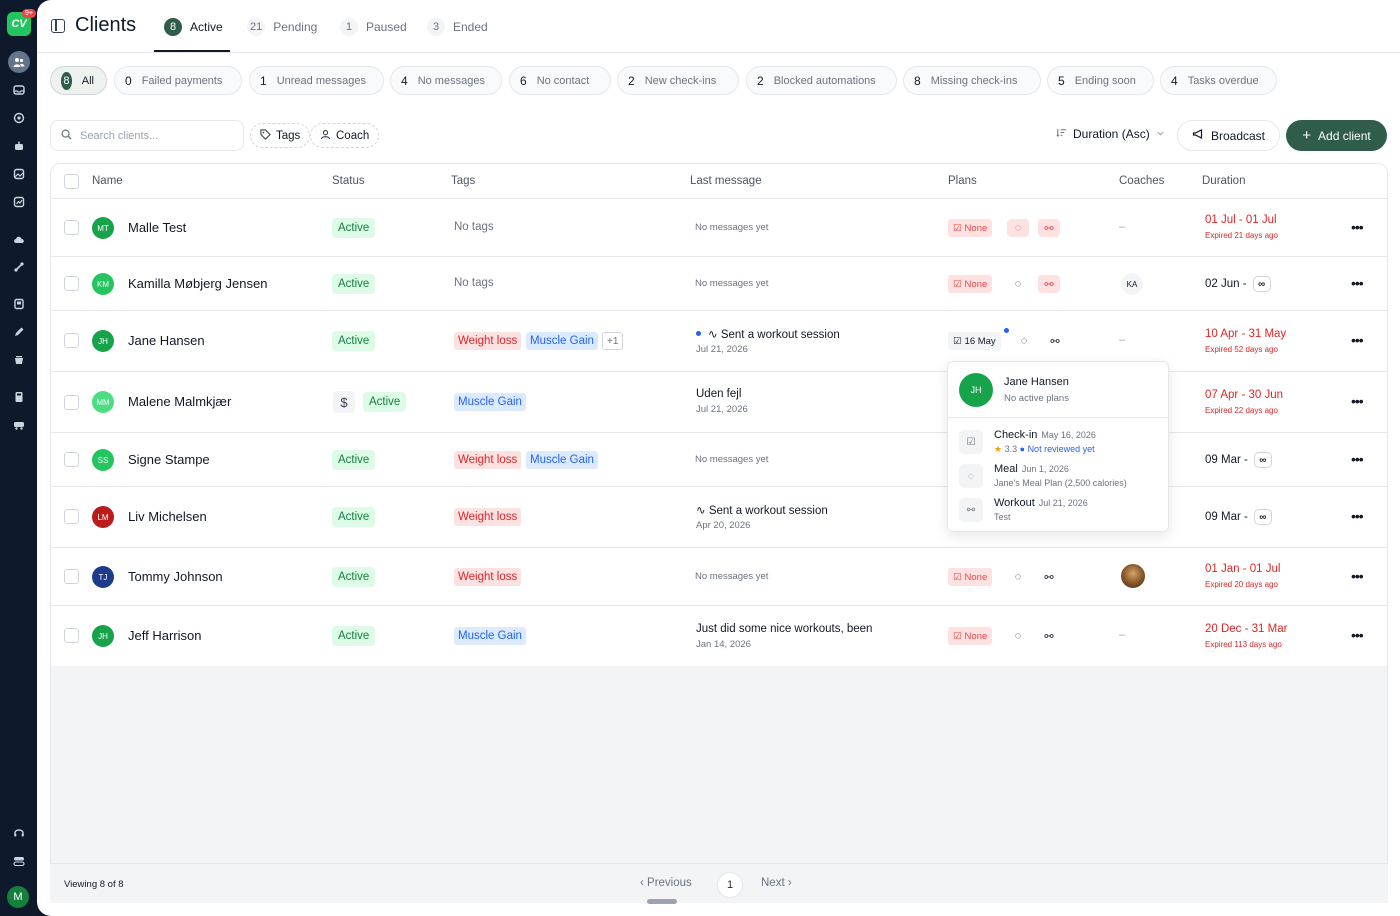 Image resolution: width=1400 pixels, height=916 pixels. I want to click on target-icon, so click(19, 118).